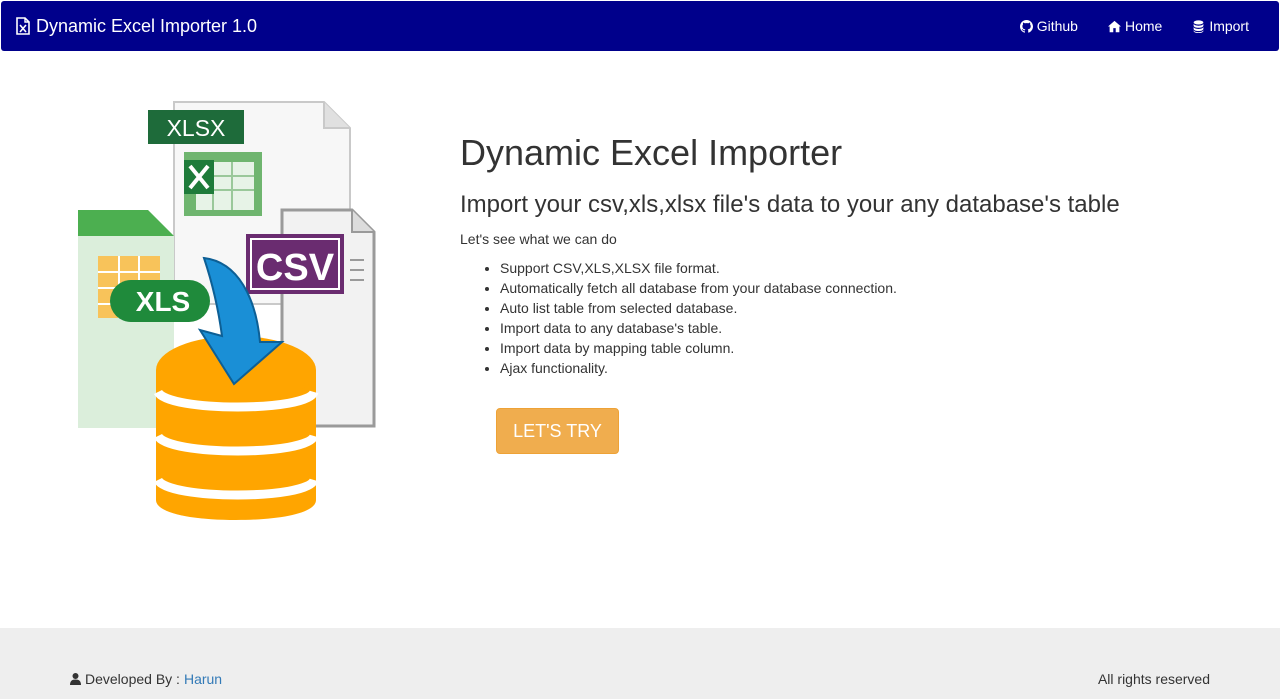 The height and width of the screenshot is (699, 1280). What do you see at coordinates (640, 663) in the screenshot?
I see `footer: Developed By : Harun All rights reserved` at bounding box center [640, 663].